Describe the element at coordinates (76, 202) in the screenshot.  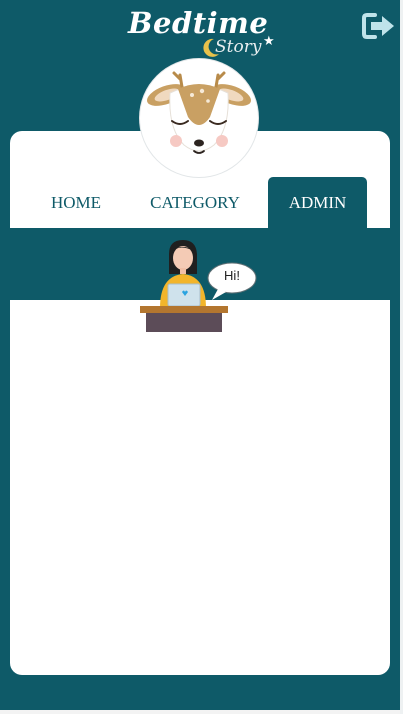
I see `tab-home: HOME` at that location.